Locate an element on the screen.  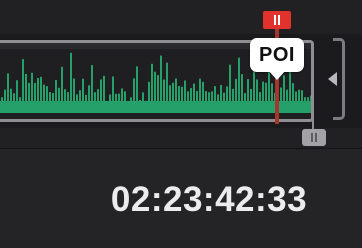
trim-bracket is located at coordinates (339, 79).